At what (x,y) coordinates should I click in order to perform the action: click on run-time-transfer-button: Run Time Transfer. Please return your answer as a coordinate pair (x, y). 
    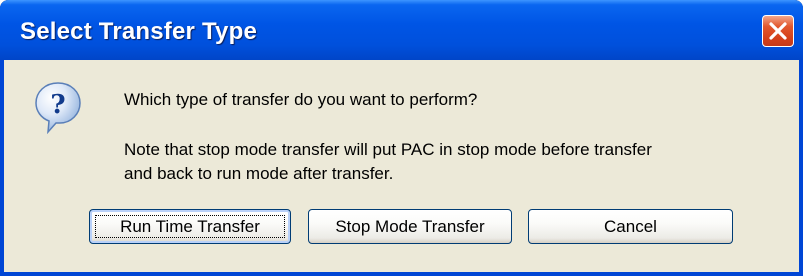
    Looking at the image, I should click on (190, 226).